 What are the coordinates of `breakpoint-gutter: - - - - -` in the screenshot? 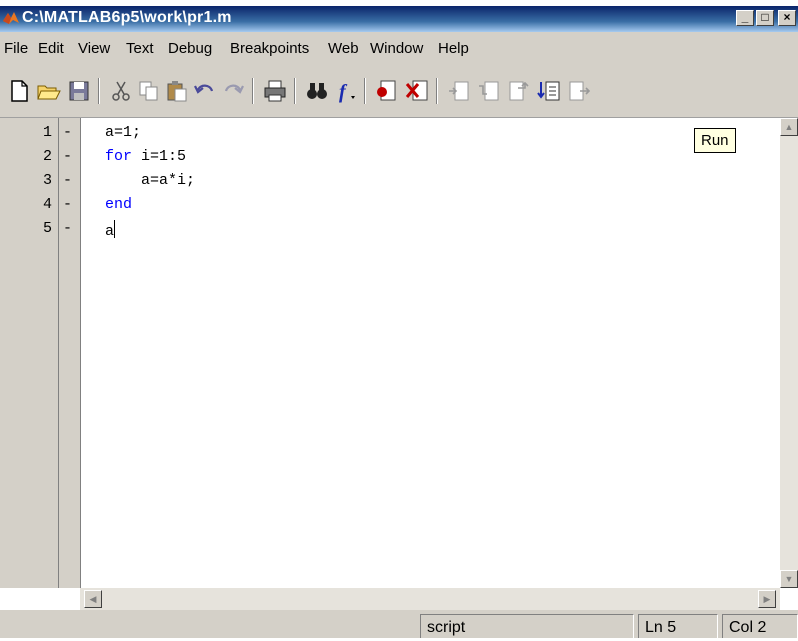 It's located at (69, 353).